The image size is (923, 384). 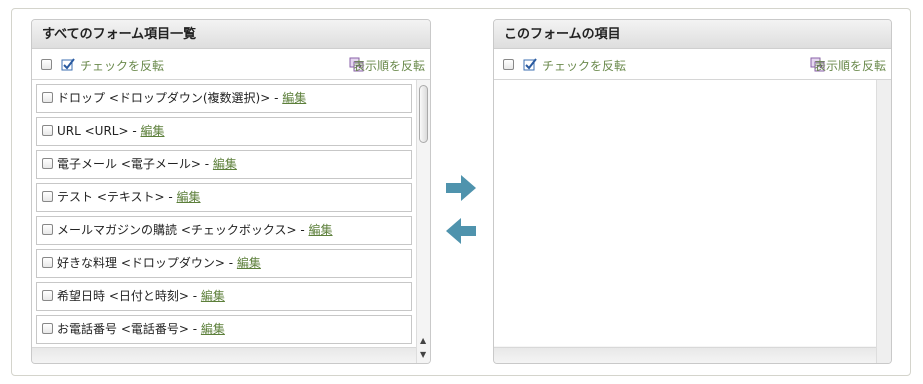 What do you see at coordinates (685, 355) in the screenshot?
I see `right-panel-footer` at bounding box center [685, 355].